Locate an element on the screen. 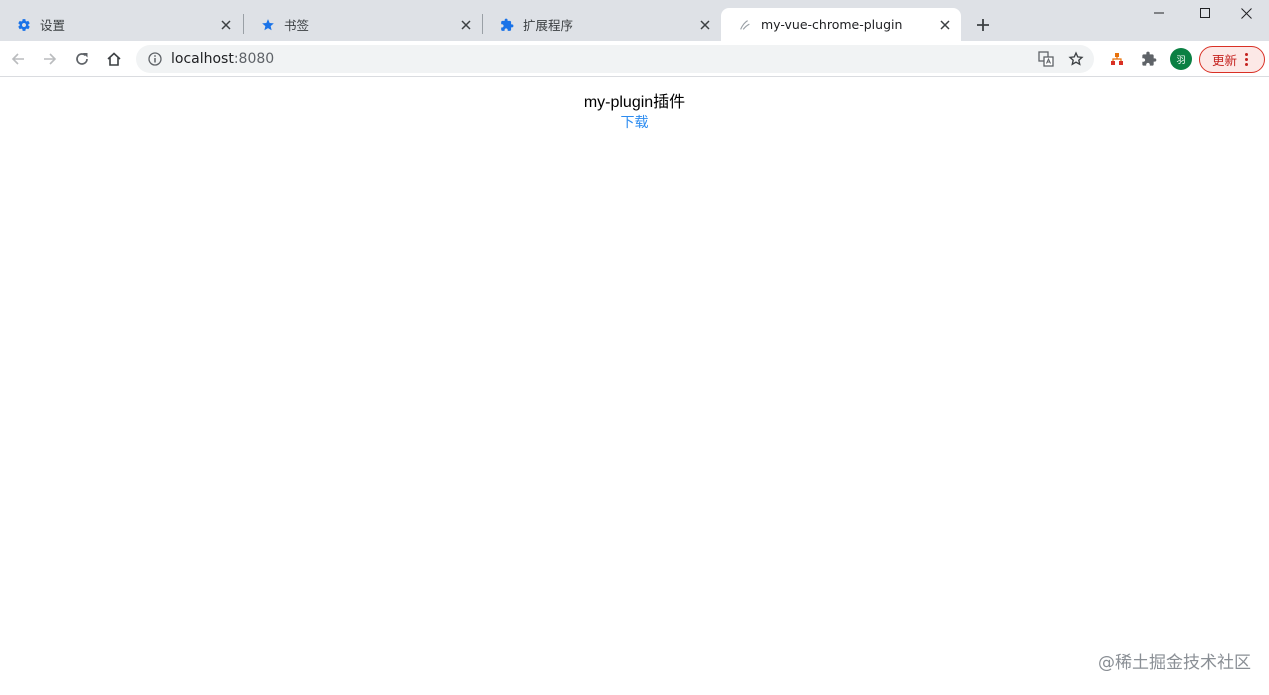 Image resolution: width=1269 pixels, height=695 pixels. back-button is located at coordinates (18, 59).